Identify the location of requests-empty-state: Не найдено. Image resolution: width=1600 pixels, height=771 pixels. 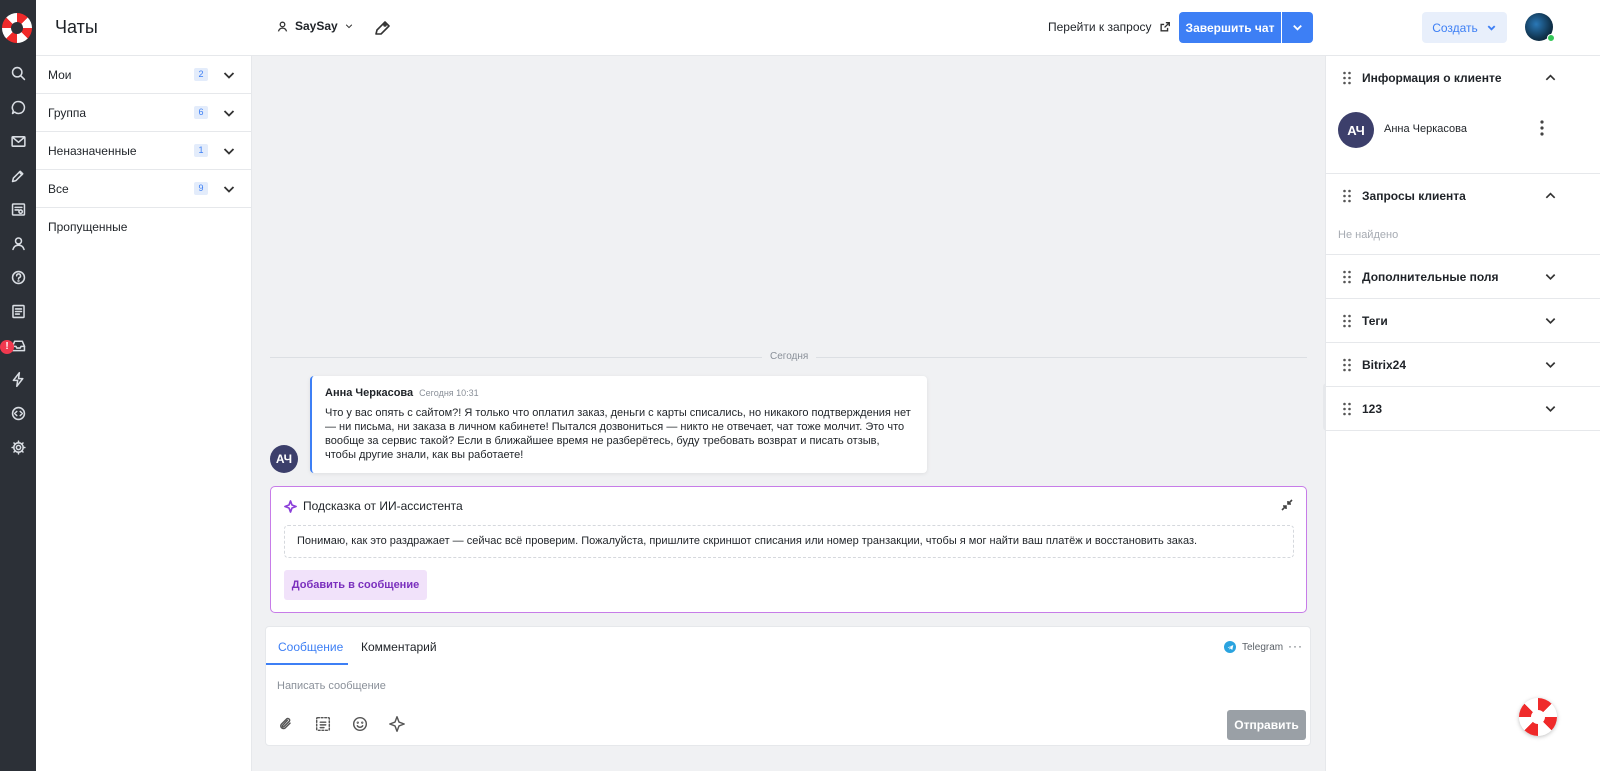
(1368, 235).